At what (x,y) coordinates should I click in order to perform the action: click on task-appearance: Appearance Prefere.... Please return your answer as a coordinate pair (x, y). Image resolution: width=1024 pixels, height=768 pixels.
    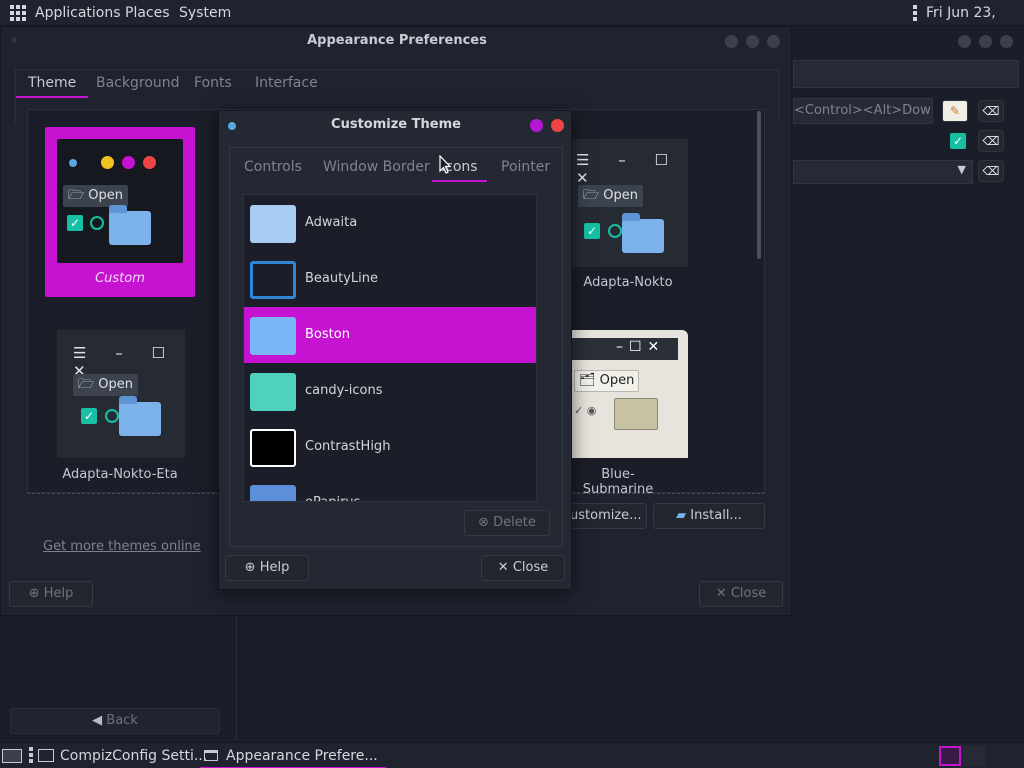
    Looking at the image, I should click on (293, 755).